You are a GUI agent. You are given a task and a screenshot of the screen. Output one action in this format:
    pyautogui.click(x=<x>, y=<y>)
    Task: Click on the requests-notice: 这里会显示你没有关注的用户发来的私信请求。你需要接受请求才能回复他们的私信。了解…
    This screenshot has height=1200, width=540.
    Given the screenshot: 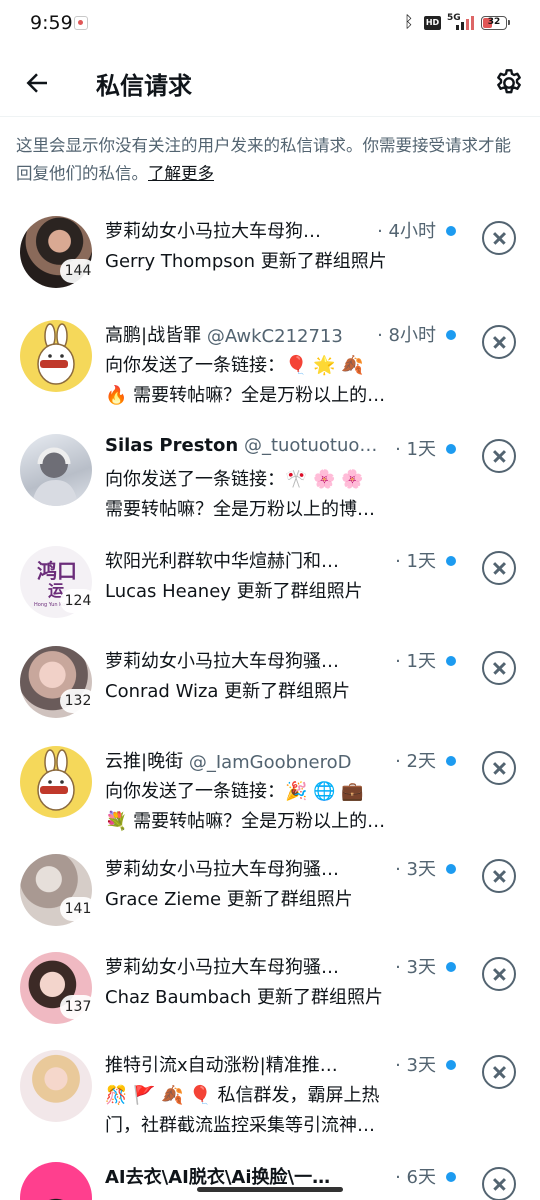 What is the action you would take?
    pyautogui.click(x=271, y=160)
    